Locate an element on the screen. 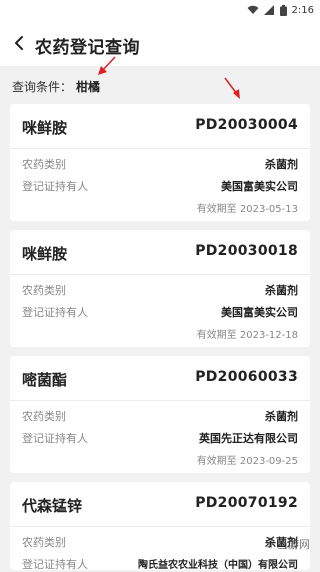 This screenshot has height=572, width=320. signal-icon is located at coordinates (268, 10).